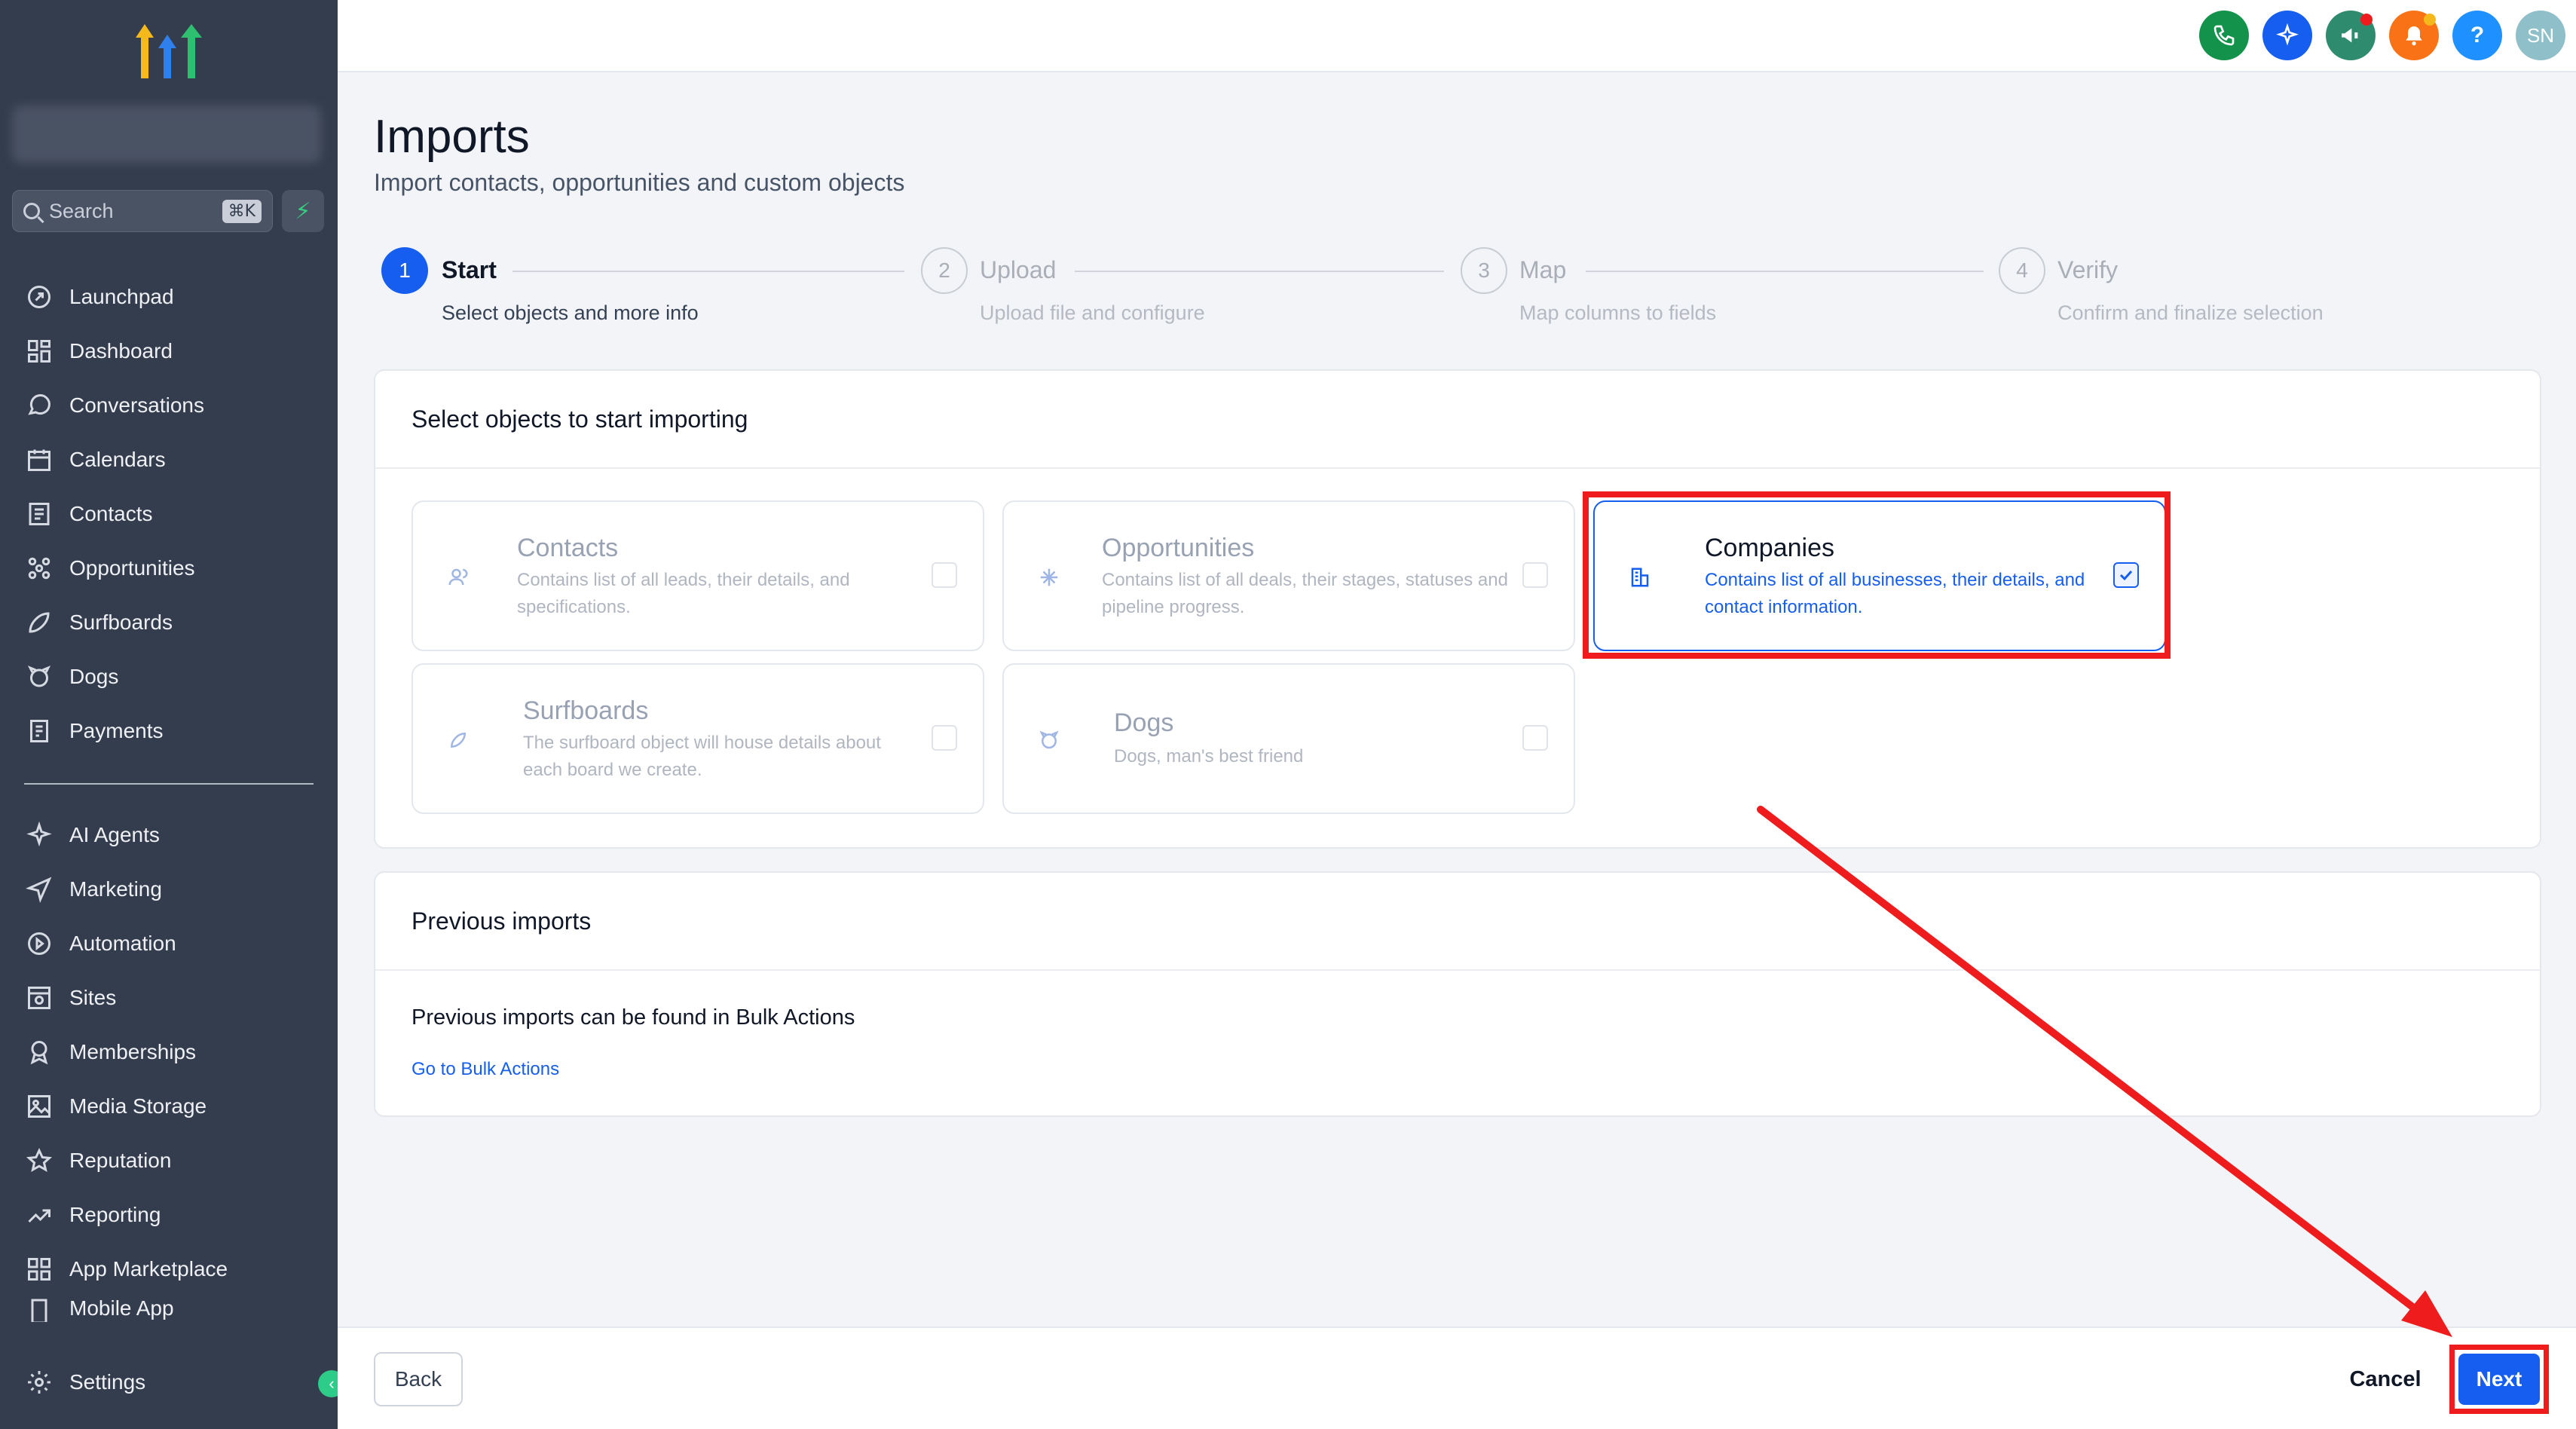  I want to click on sidebar-item-reporting: Reporting, so click(169, 1215).